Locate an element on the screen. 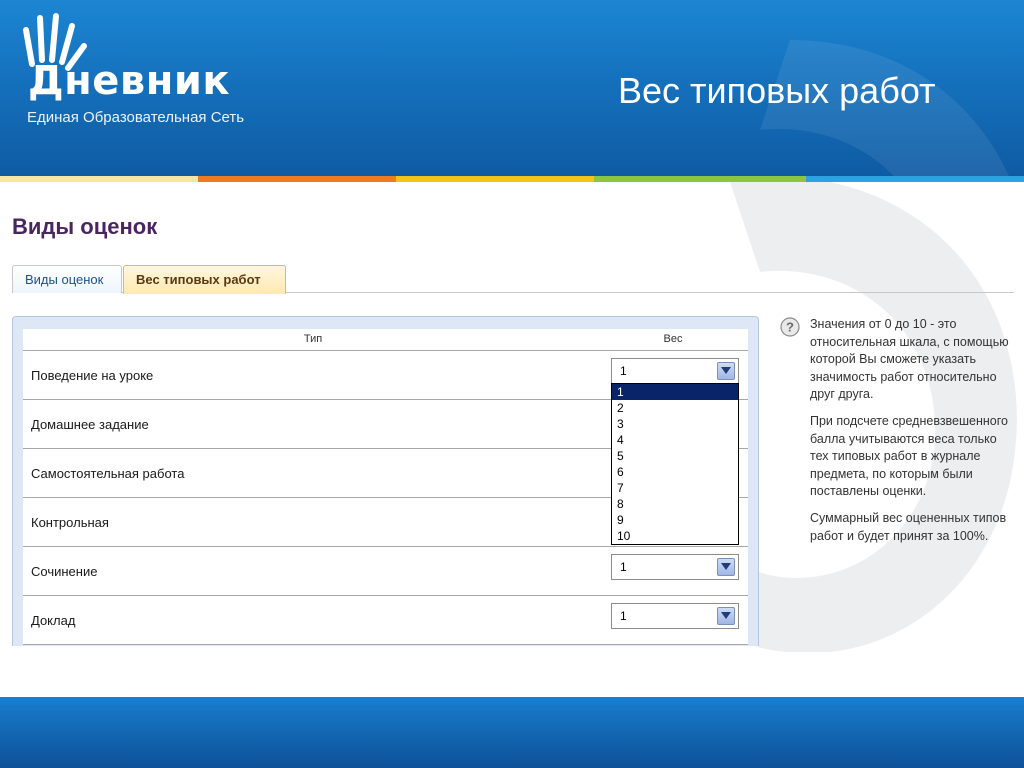  tab-work-weights: Вес типовых работ is located at coordinates (204, 279).